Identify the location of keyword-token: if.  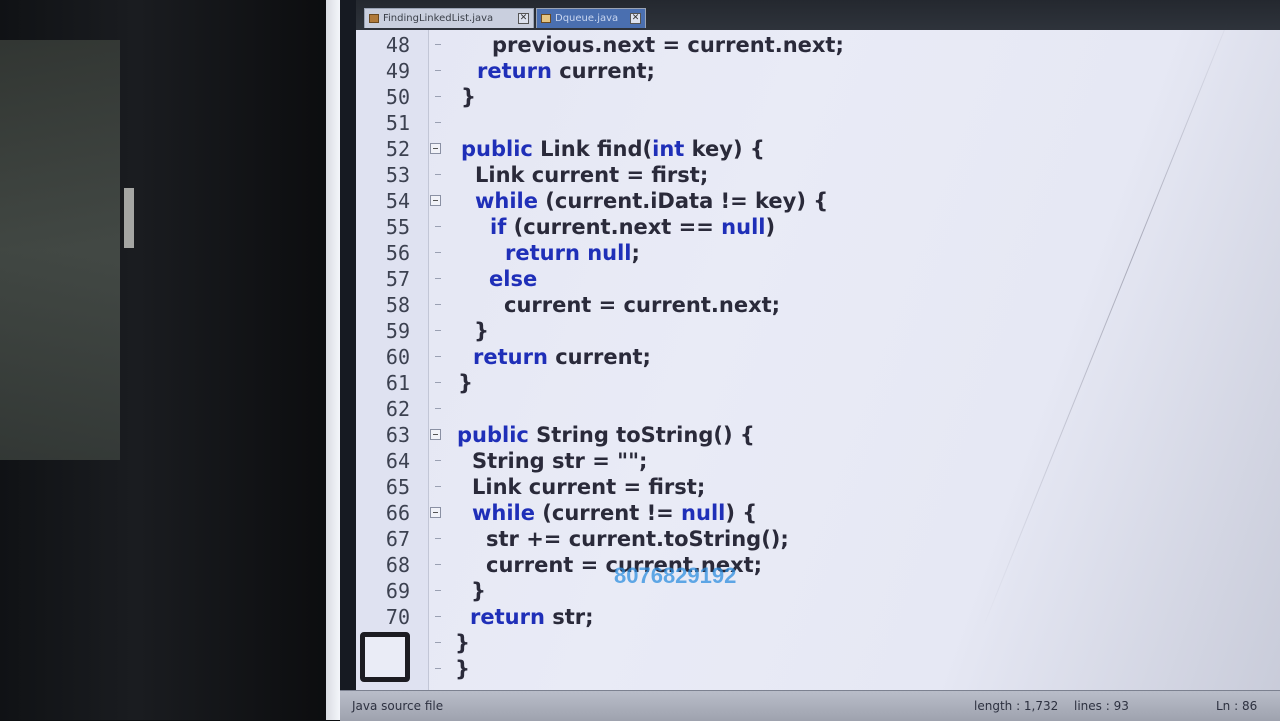
(498, 227).